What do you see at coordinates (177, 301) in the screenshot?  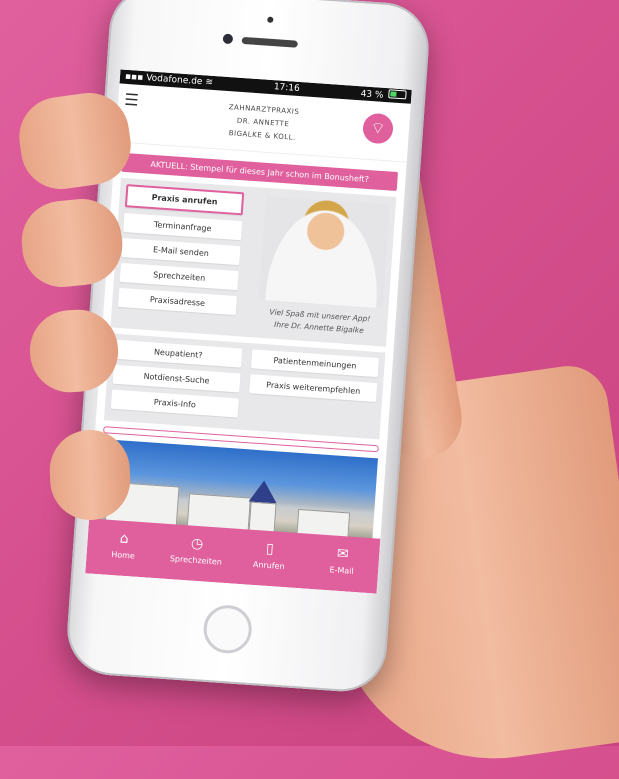 I see `practice-address-button: Praxisadresse` at bounding box center [177, 301].